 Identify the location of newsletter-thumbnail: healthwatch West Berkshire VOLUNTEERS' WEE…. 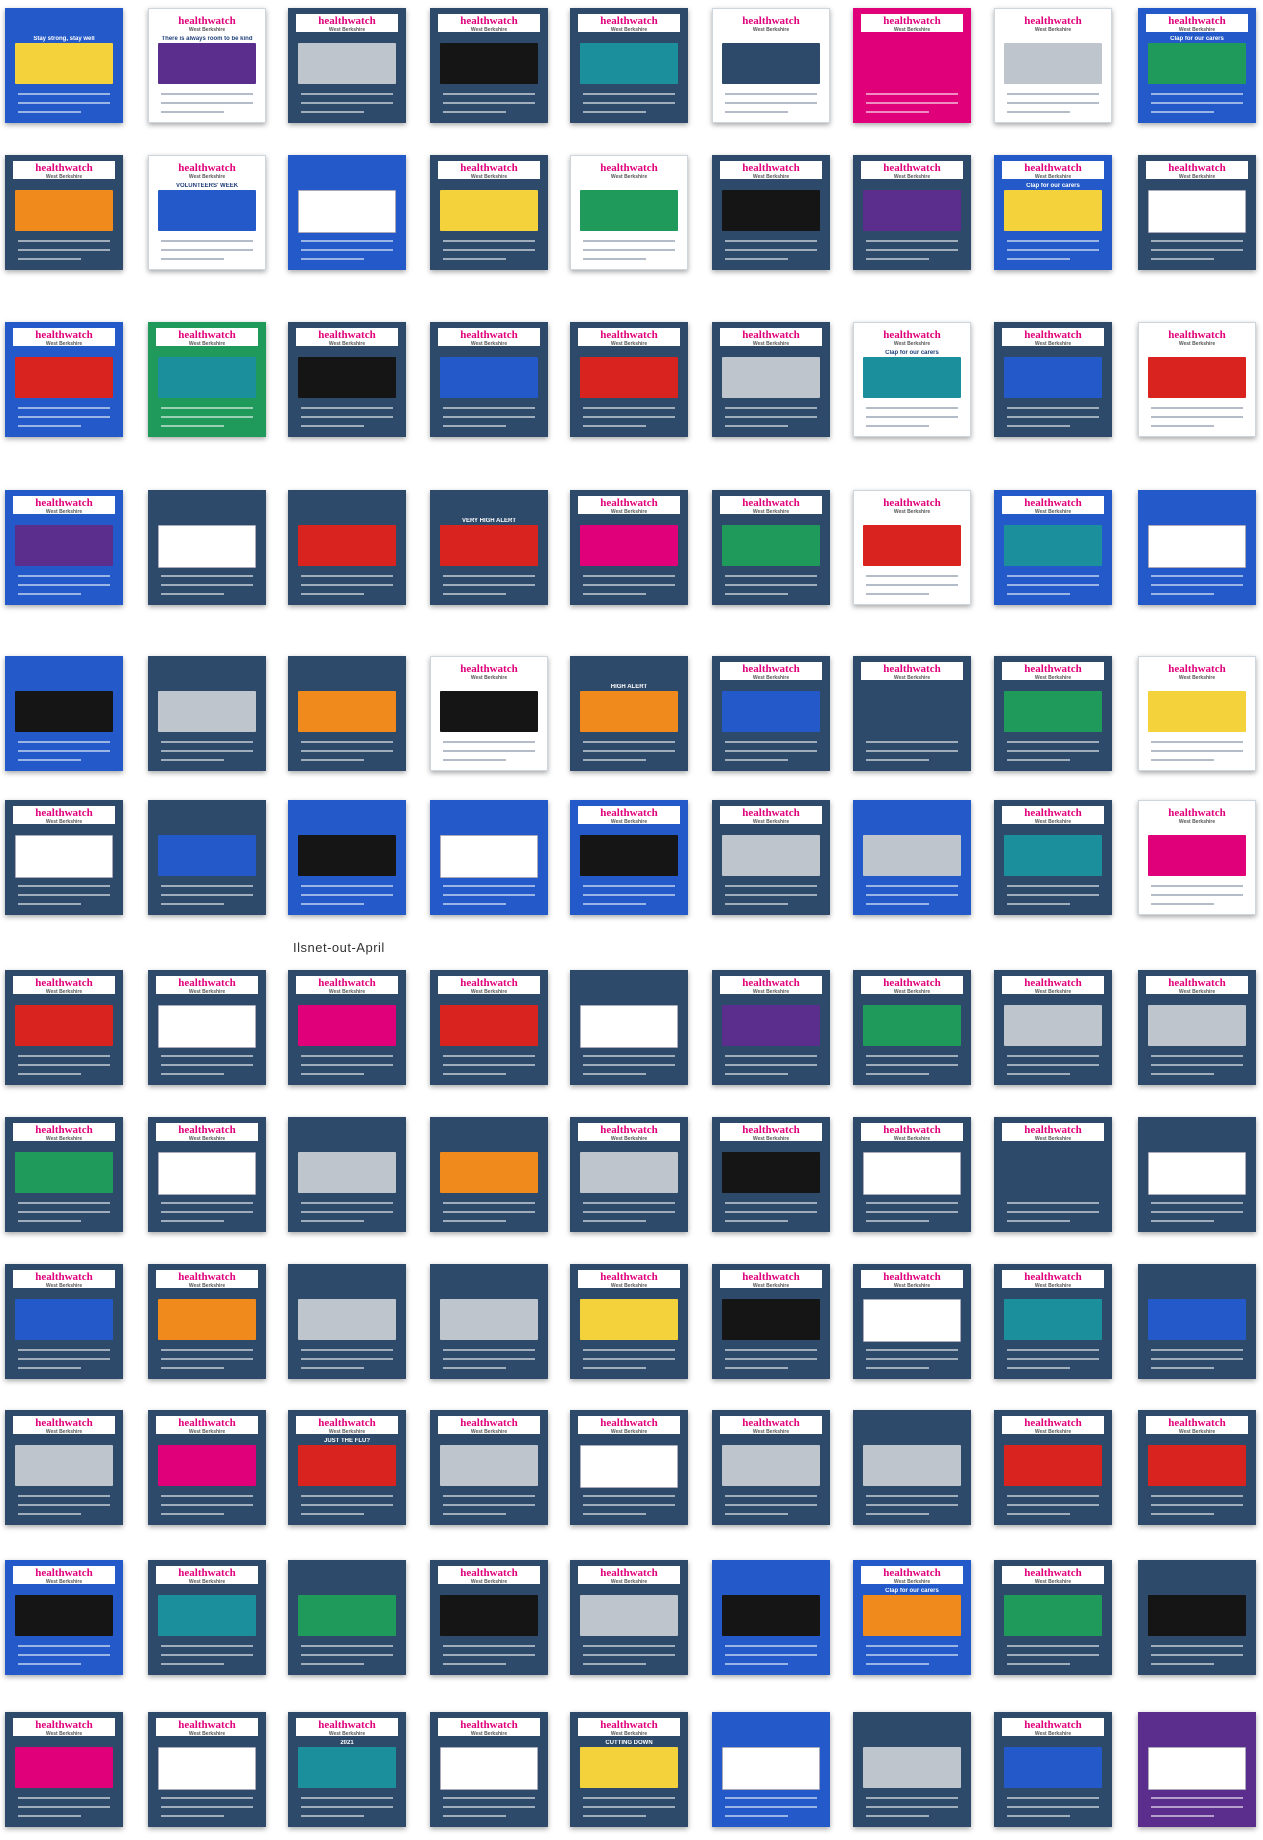
(207, 212).